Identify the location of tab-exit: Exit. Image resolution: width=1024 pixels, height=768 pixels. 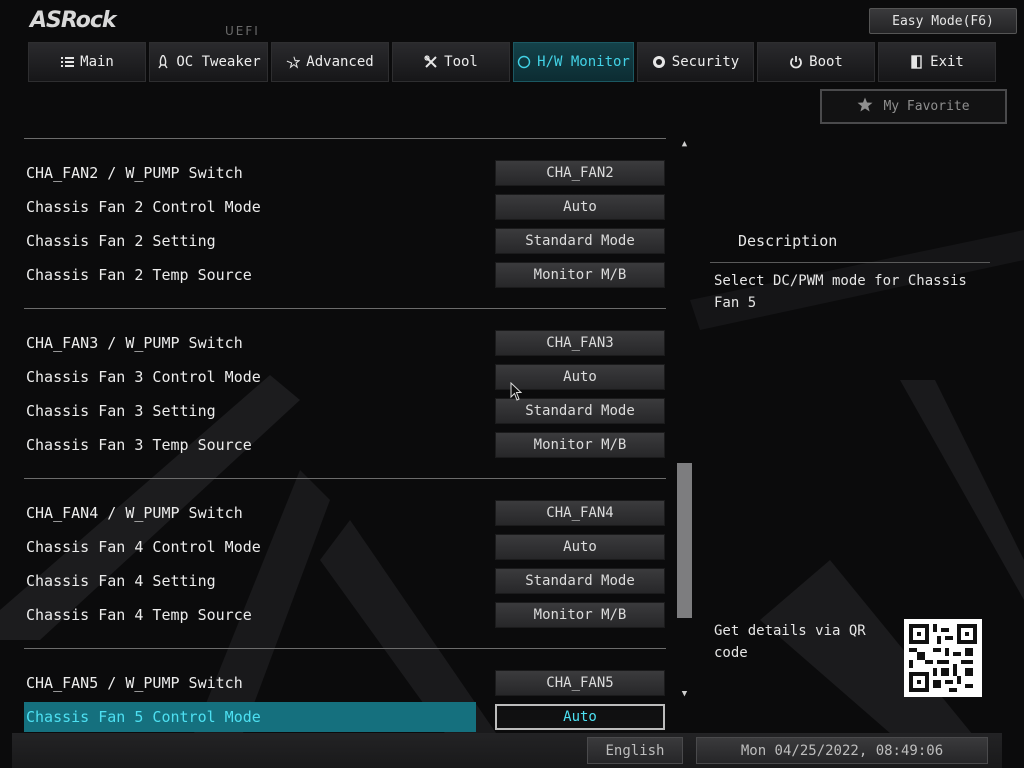
(937, 62).